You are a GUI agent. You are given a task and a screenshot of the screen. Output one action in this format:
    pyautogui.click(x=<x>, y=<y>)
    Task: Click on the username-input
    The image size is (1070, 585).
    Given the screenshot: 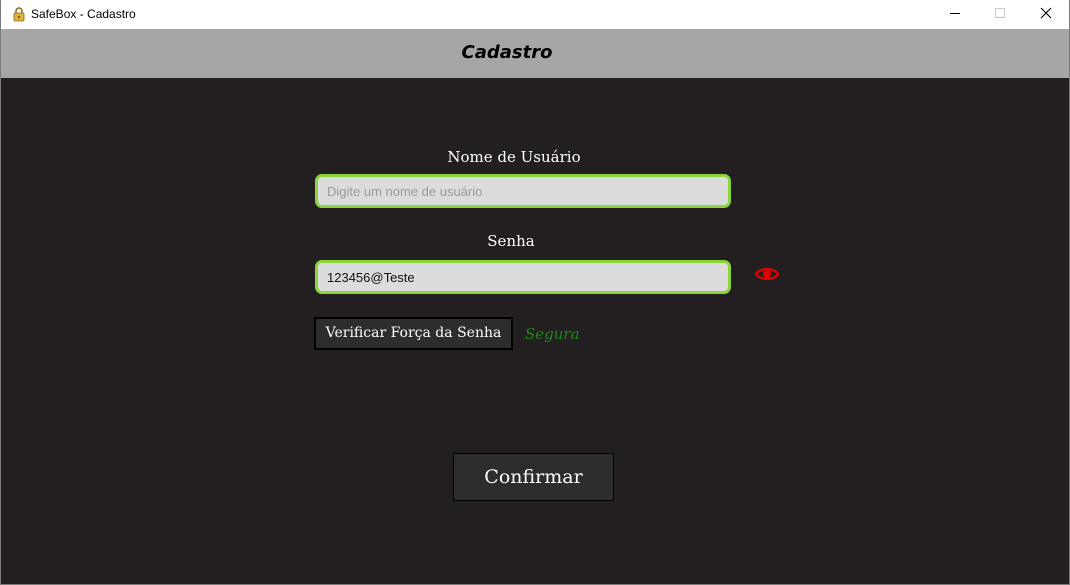 What is the action you would take?
    pyautogui.click(x=523, y=191)
    